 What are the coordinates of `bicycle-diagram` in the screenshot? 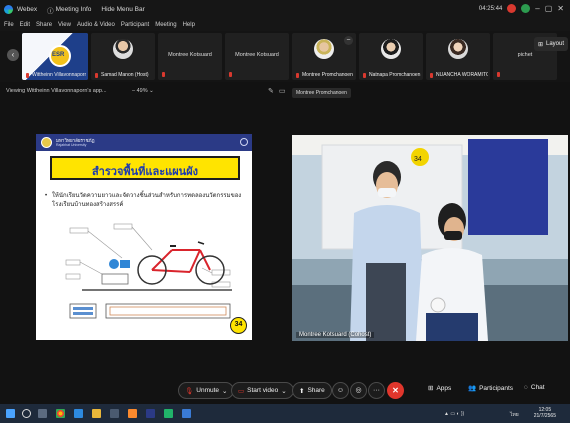 It's located at (152, 274).